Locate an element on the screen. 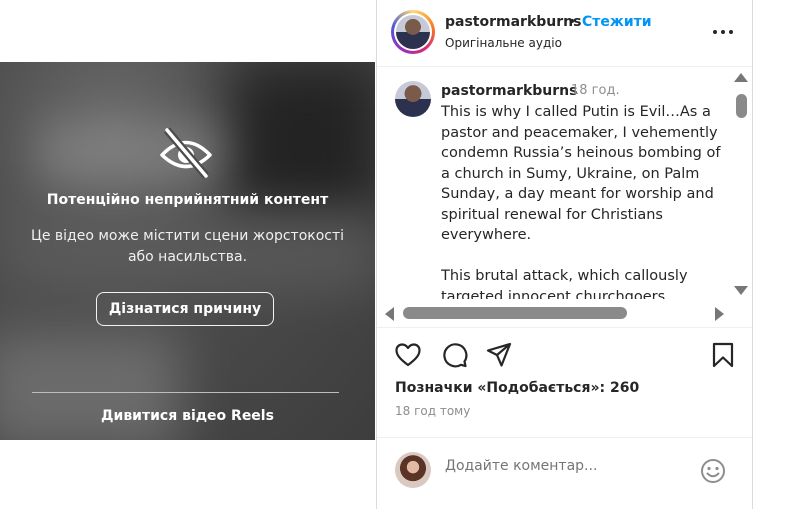 Image resolution: width=793 pixels, height=510 pixels. horizontal-scrollbar is located at coordinates (555, 314).